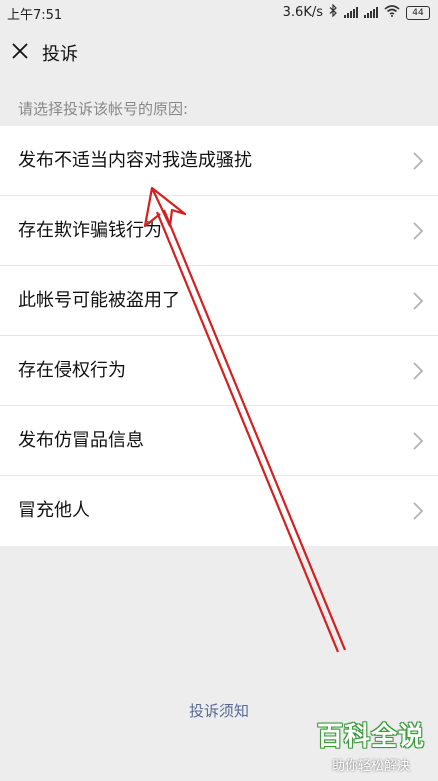  I want to click on close-icon, so click(20, 51).